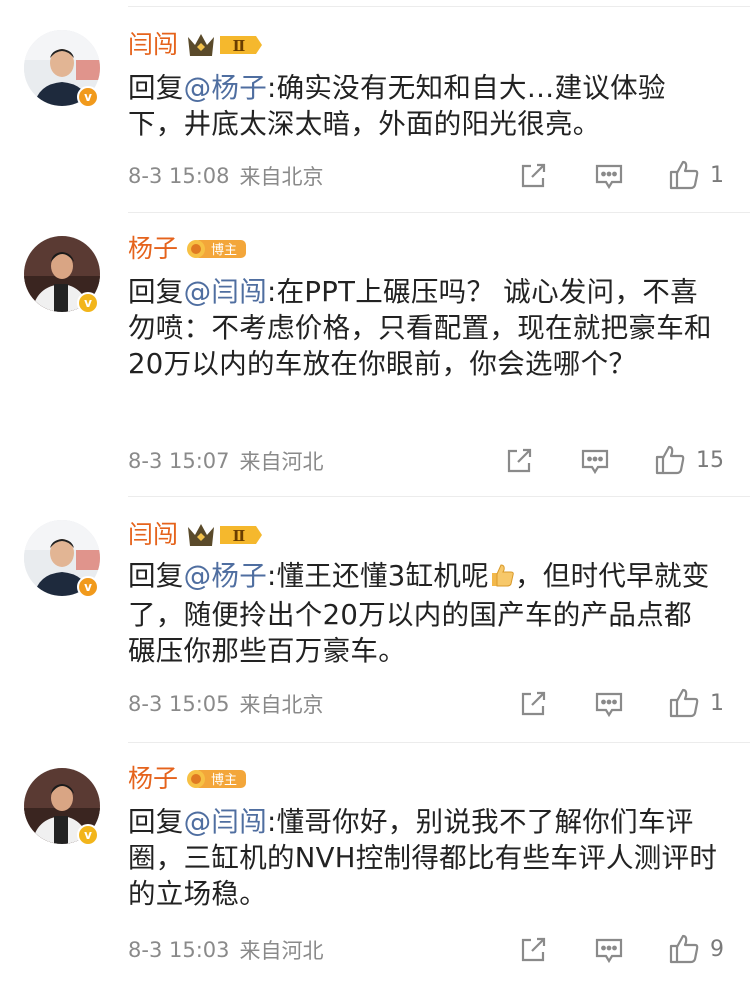  Describe the element at coordinates (689, 460) in the screenshot. I see `like-button: 15` at that location.